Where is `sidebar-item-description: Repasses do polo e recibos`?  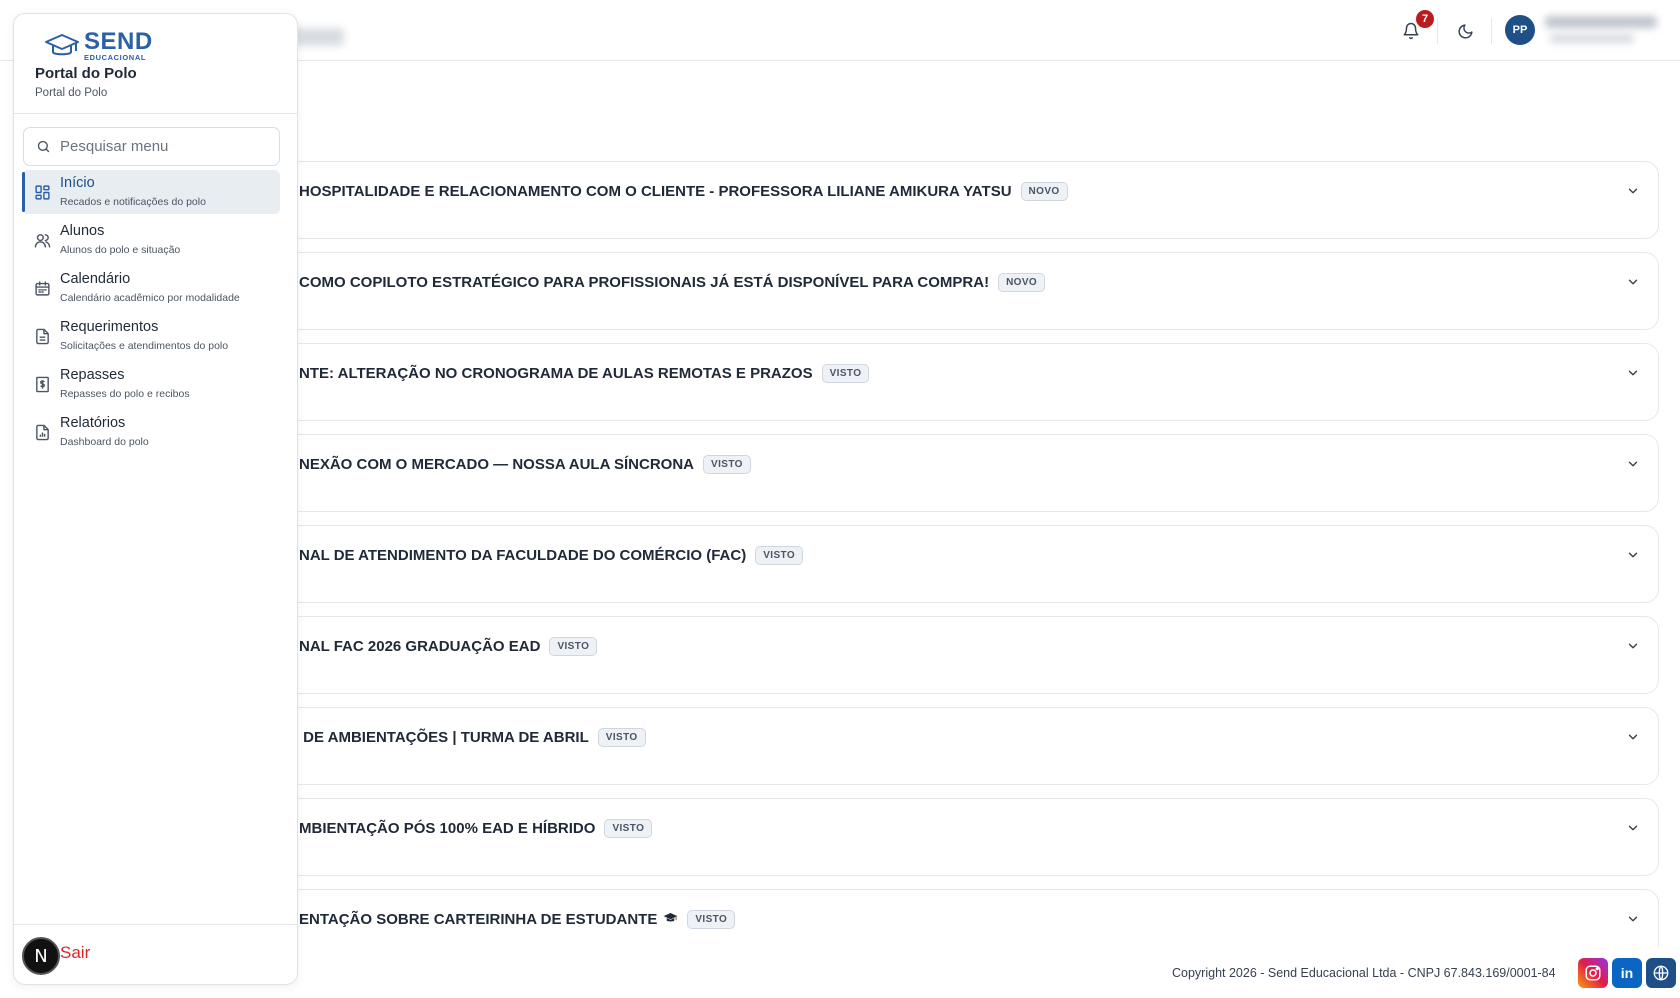 sidebar-item-description: Repasses do polo e recibos is located at coordinates (125, 394).